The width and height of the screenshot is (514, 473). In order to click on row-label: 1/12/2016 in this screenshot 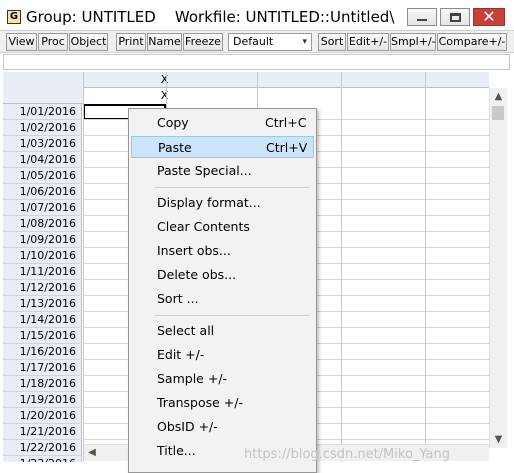, I will do `click(42, 288)`.